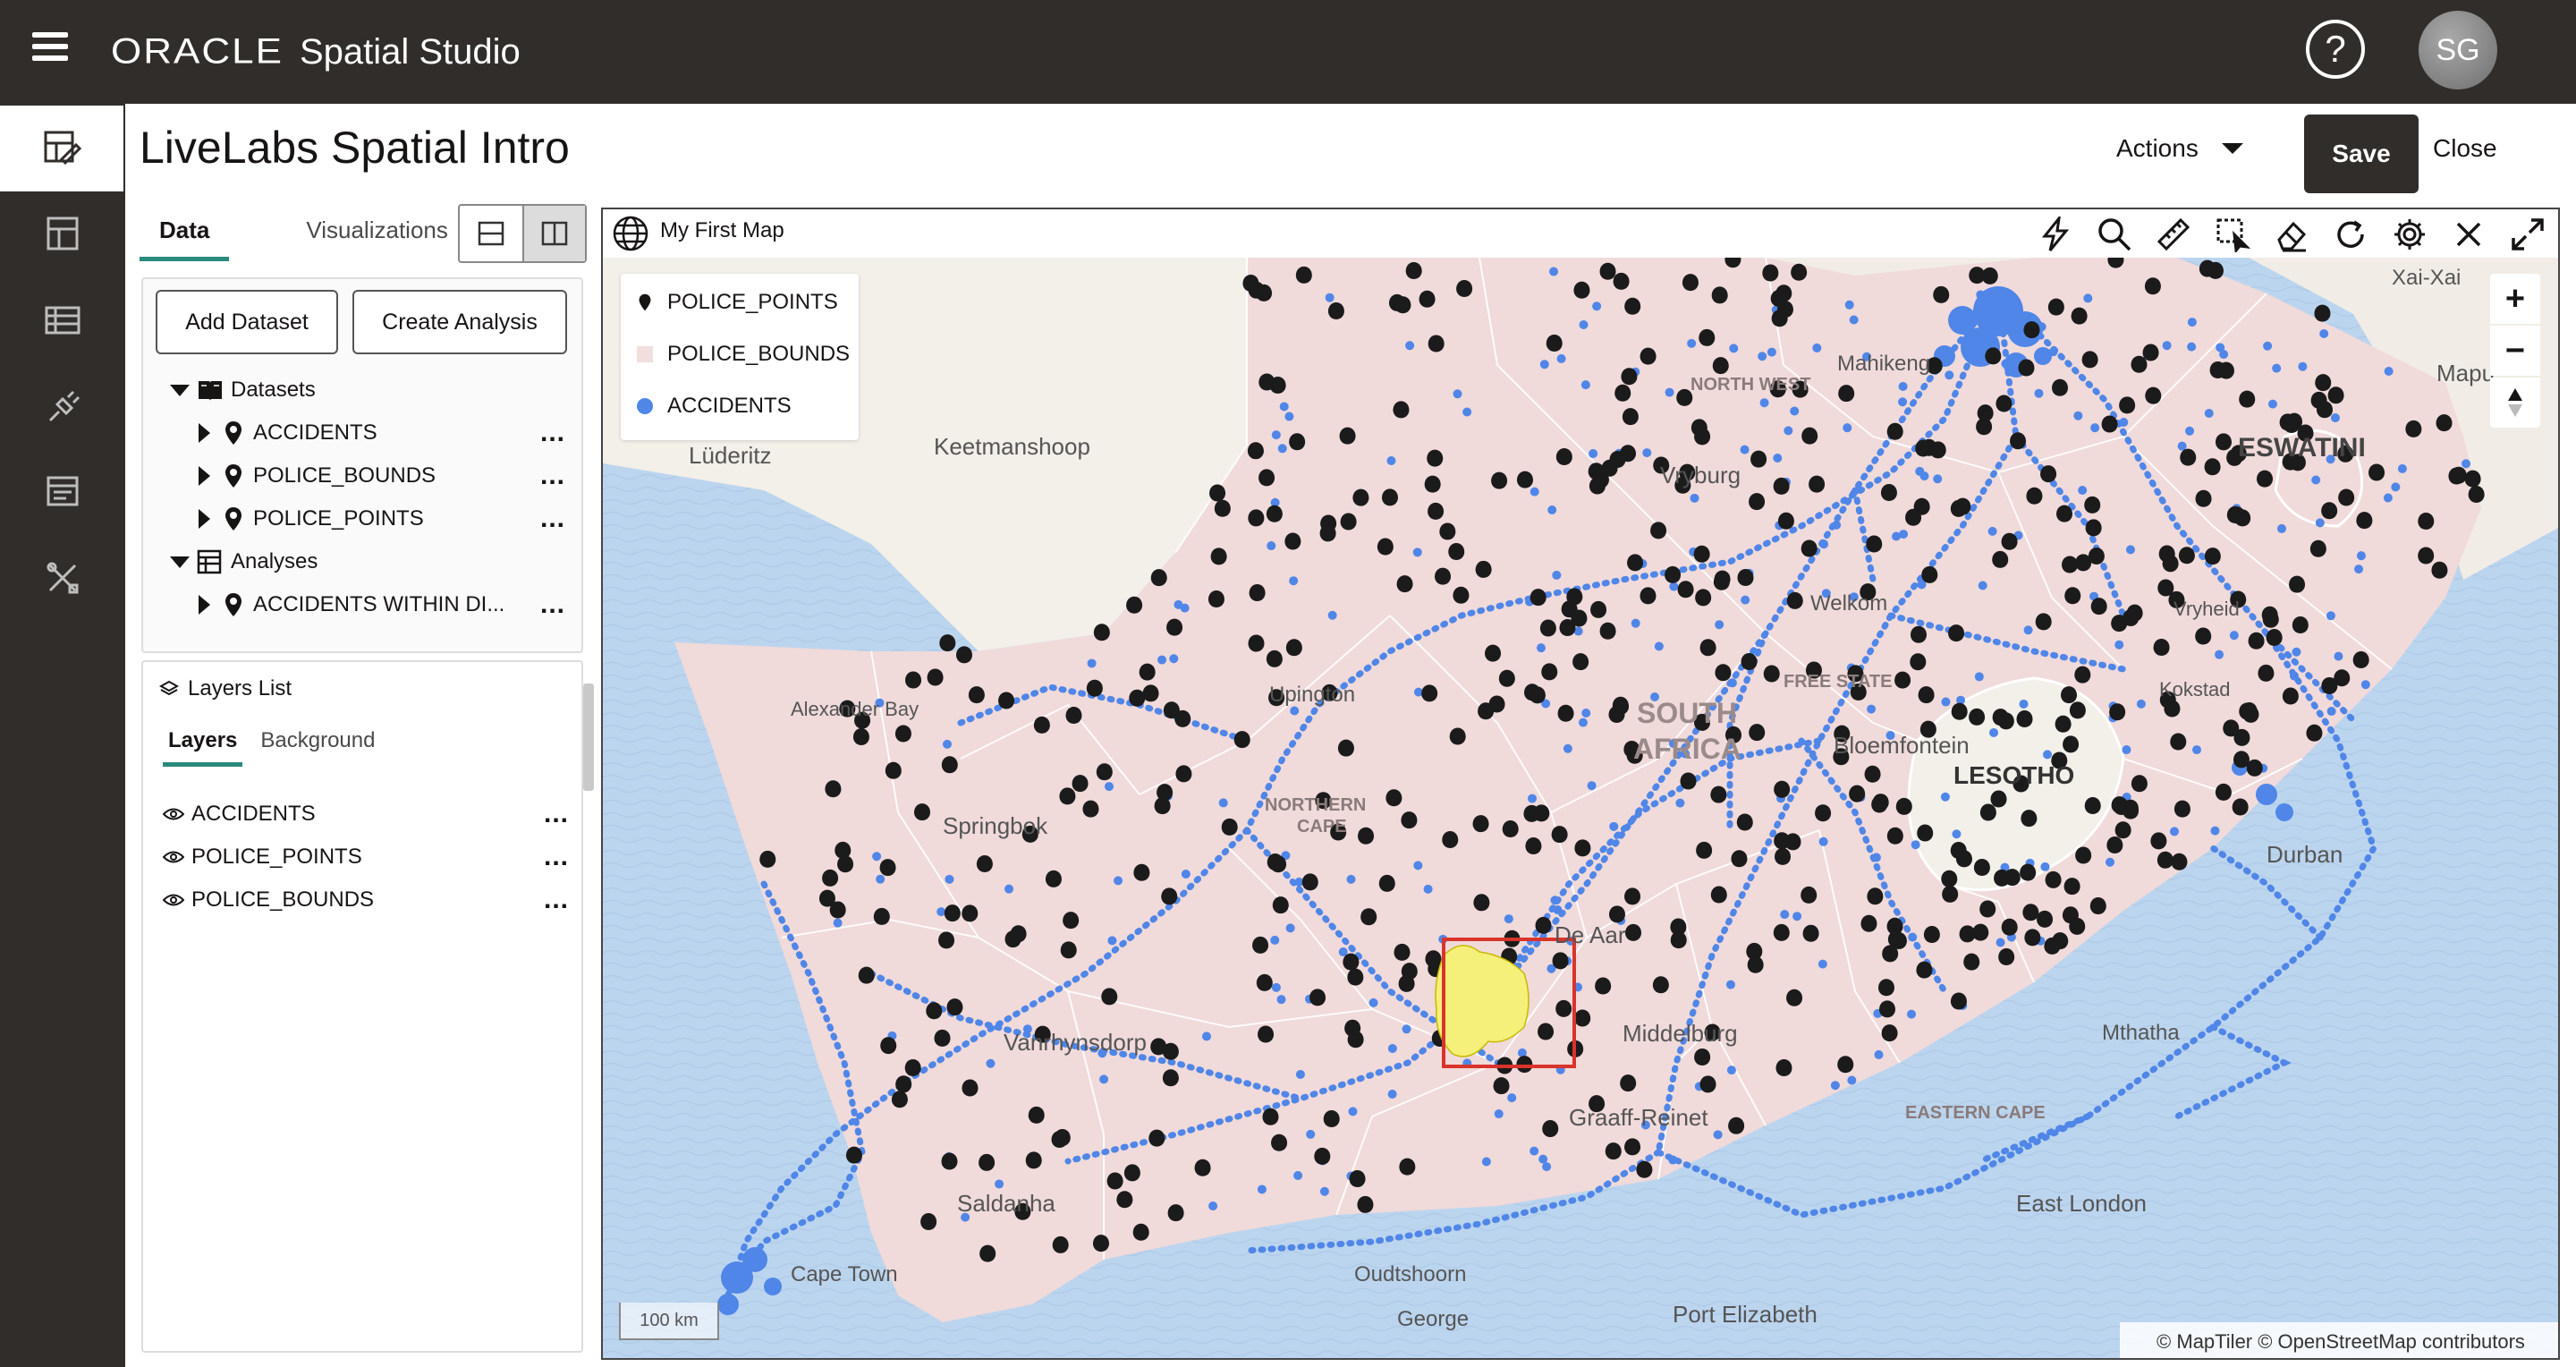 The height and width of the screenshot is (1367, 2576). I want to click on tab-layers: Layers, so click(203, 746).